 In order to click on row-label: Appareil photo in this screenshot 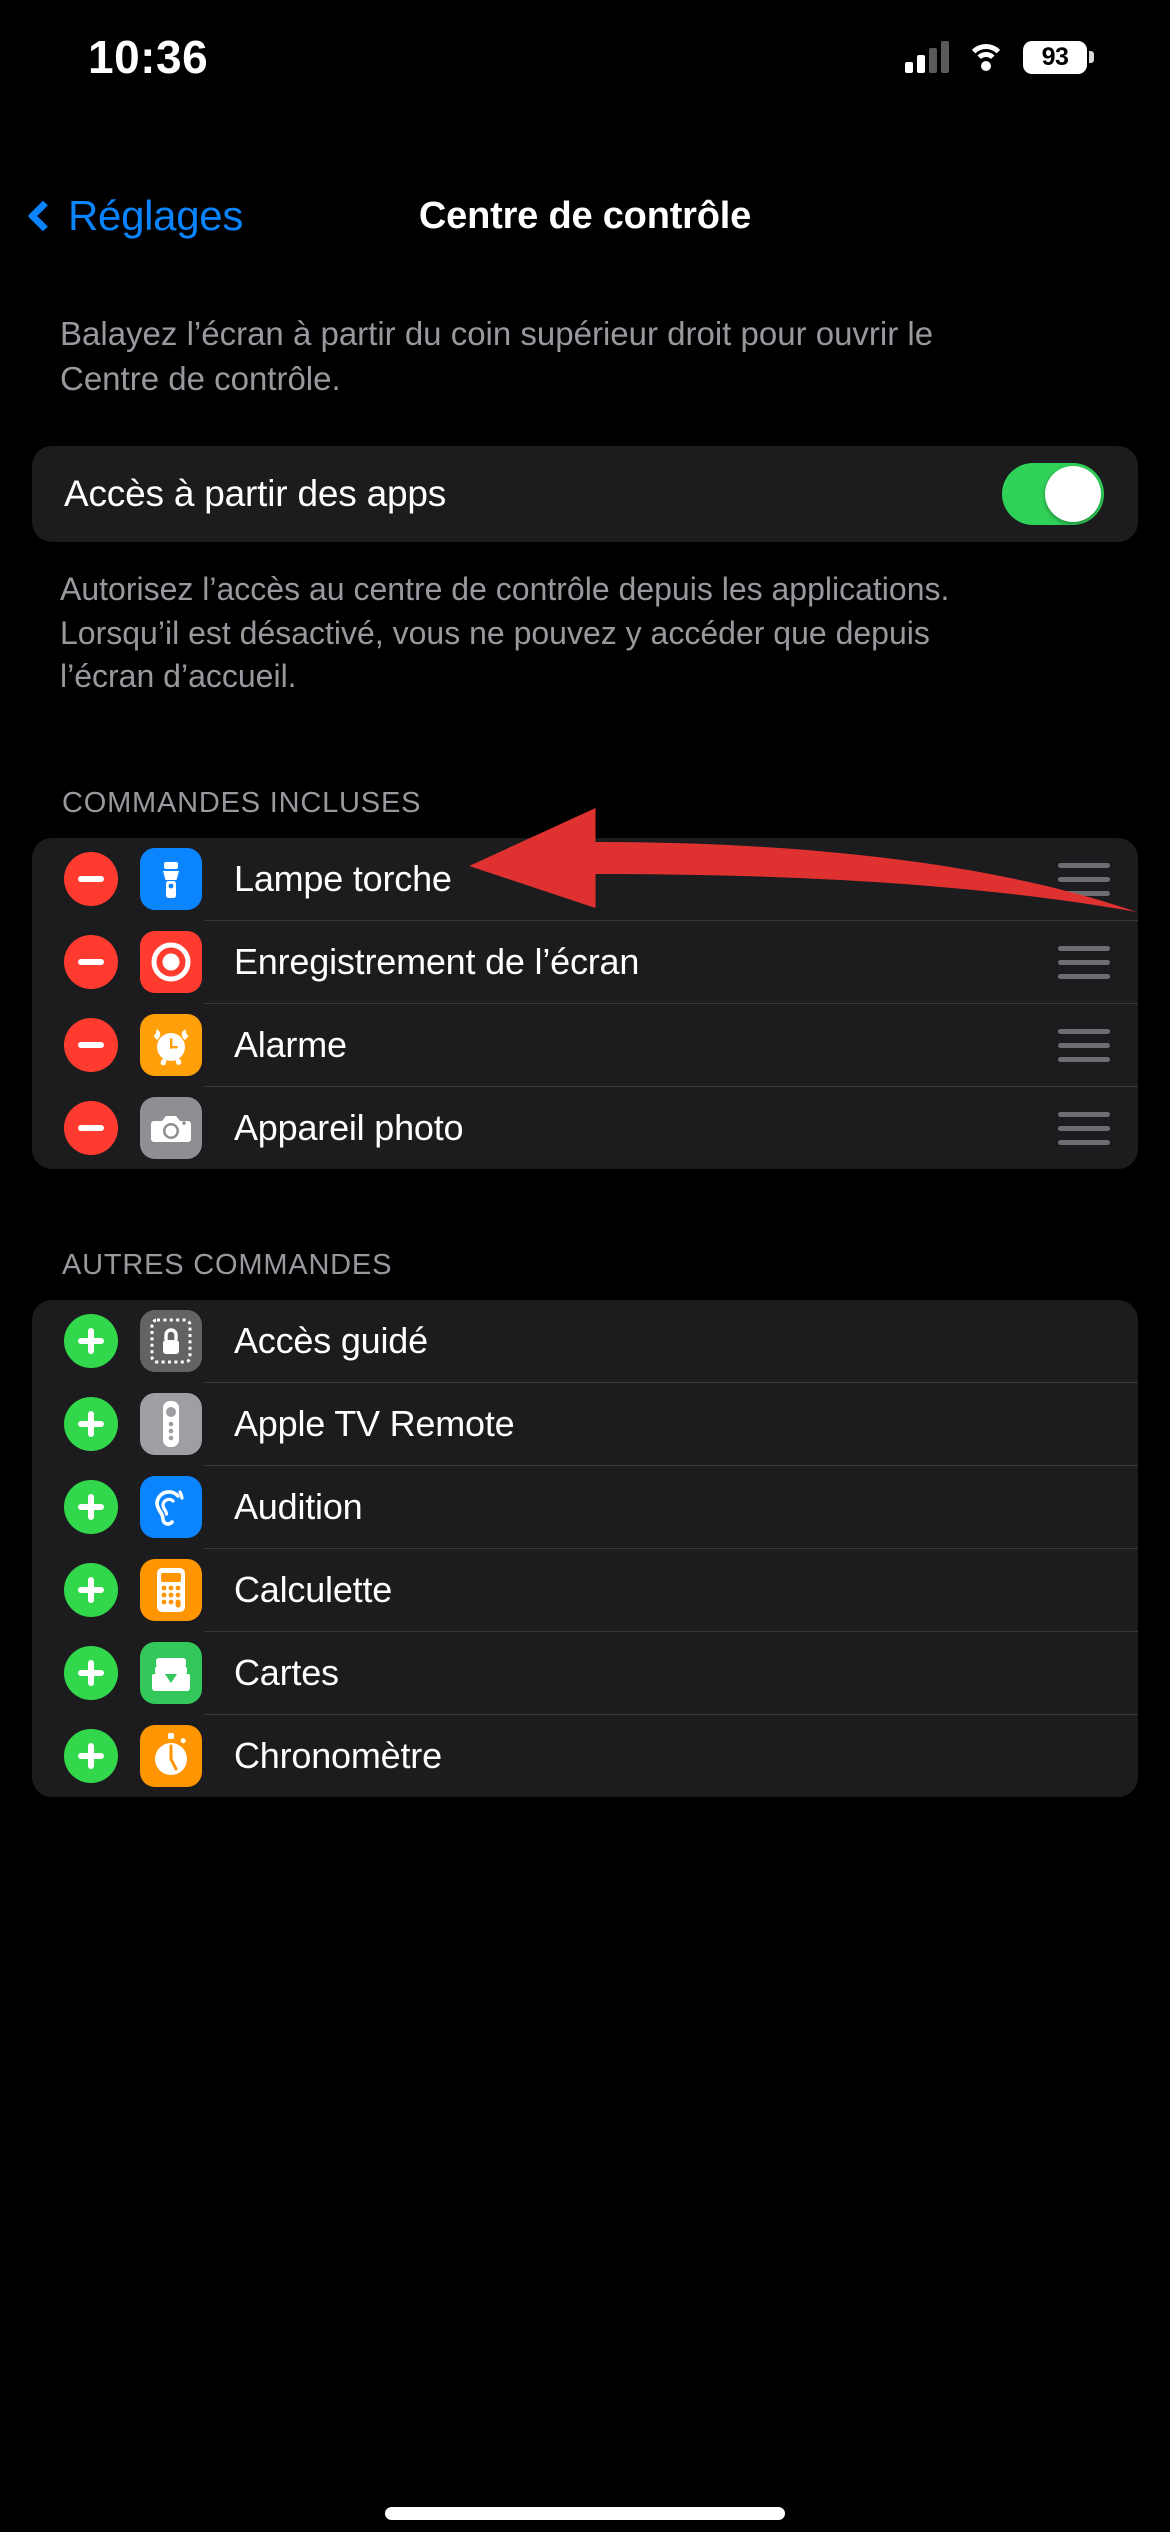, I will do `click(349, 1128)`.